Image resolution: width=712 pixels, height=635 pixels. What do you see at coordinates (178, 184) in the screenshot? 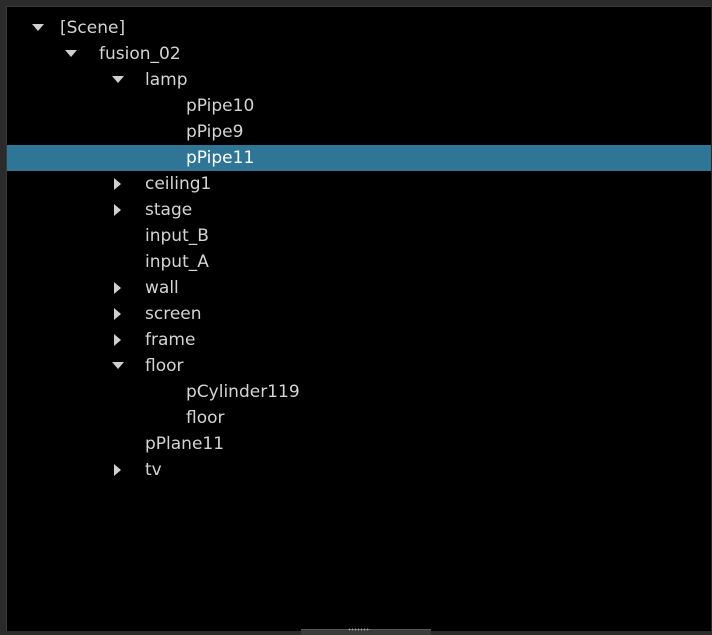
I see `tree-item-label: ceiling1` at bounding box center [178, 184].